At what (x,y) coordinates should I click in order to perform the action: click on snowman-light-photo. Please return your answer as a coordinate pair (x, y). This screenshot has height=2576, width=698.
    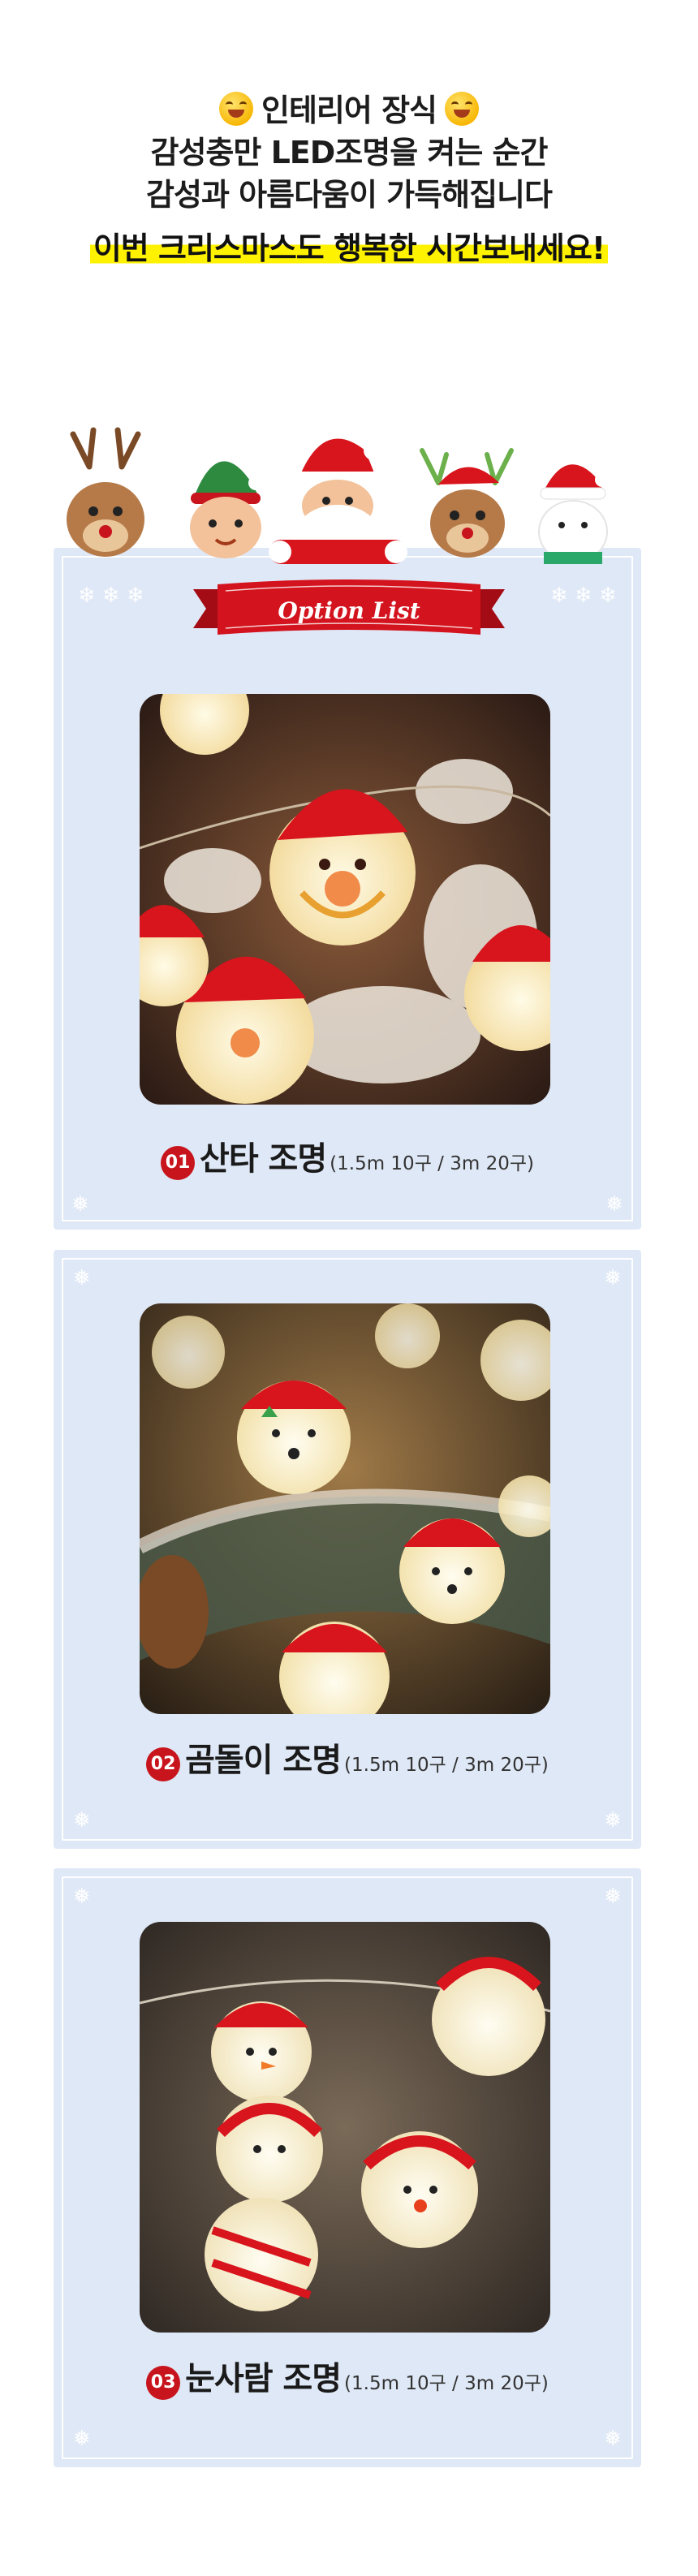
    Looking at the image, I should click on (345, 2128).